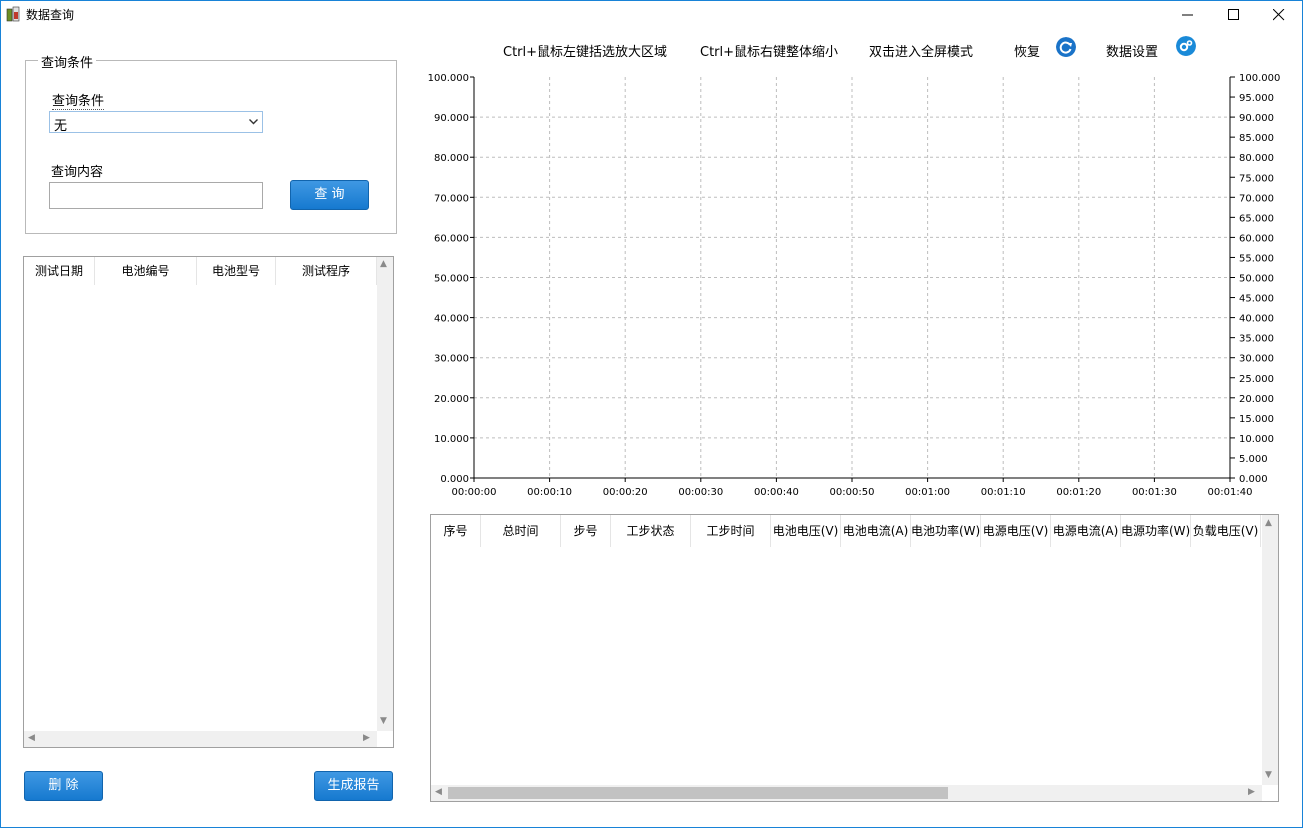  What do you see at coordinates (927, 492) in the screenshot?
I see `x-tick-label: 00:01:00` at bounding box center [927, 492].